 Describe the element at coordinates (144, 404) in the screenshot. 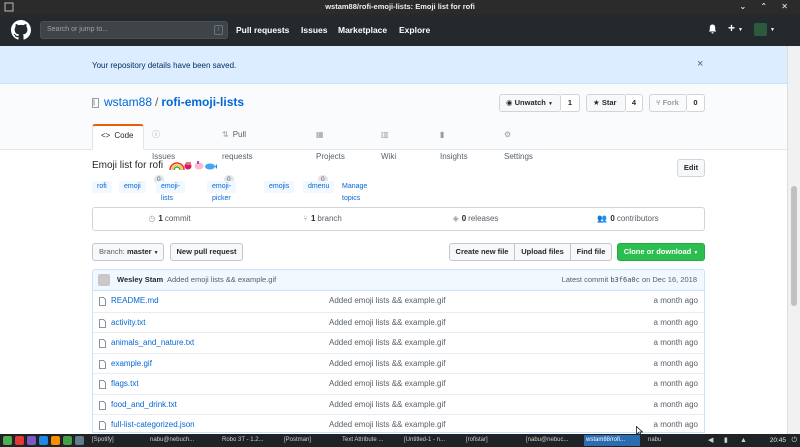

I see `file-name-link: food_and_drink.txt` at that location.